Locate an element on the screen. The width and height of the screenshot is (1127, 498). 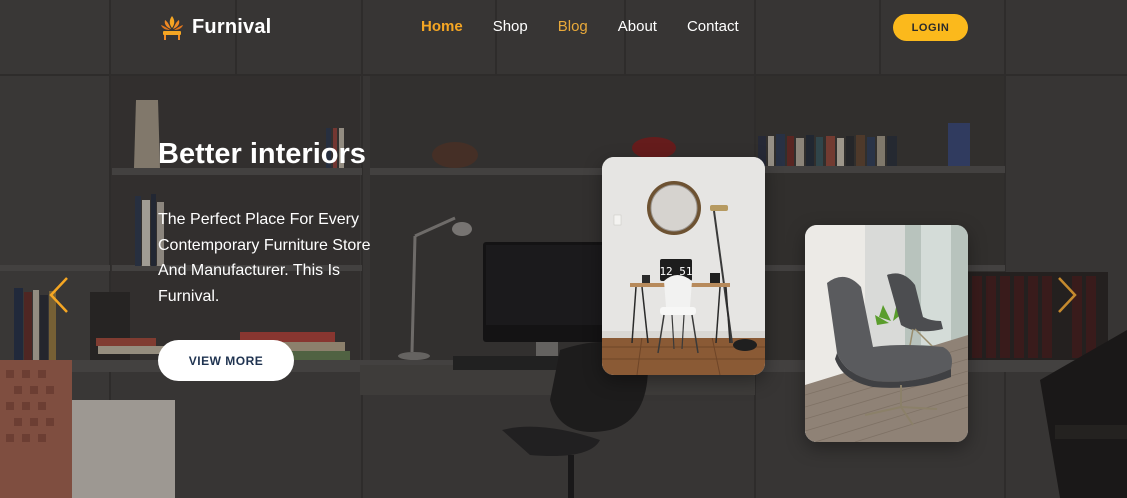
chevron-right-icon is located at coordinates (1067, 295).